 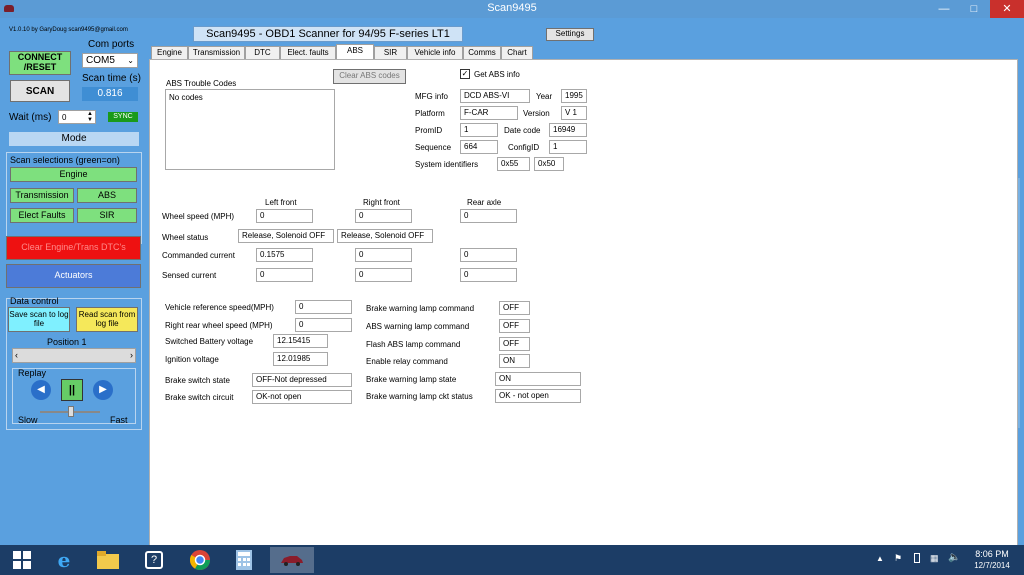 I want to click on wait-value: 0, so click(x=64, y=117).